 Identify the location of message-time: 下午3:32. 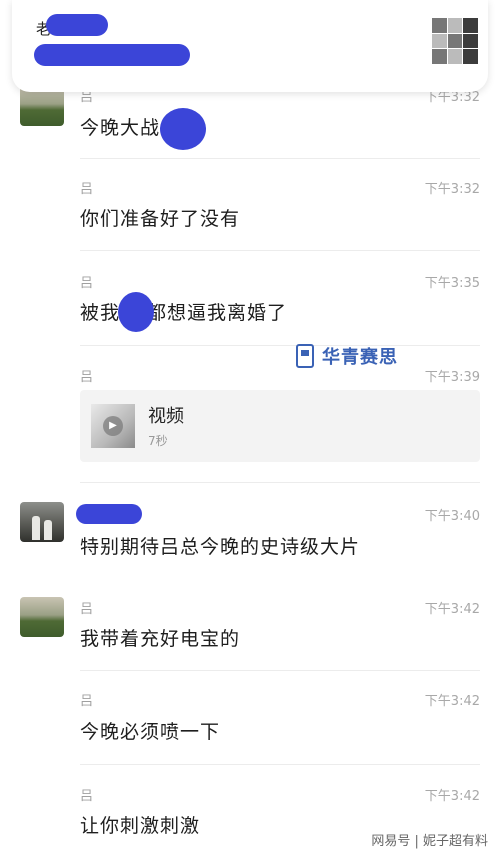
(452, 189).